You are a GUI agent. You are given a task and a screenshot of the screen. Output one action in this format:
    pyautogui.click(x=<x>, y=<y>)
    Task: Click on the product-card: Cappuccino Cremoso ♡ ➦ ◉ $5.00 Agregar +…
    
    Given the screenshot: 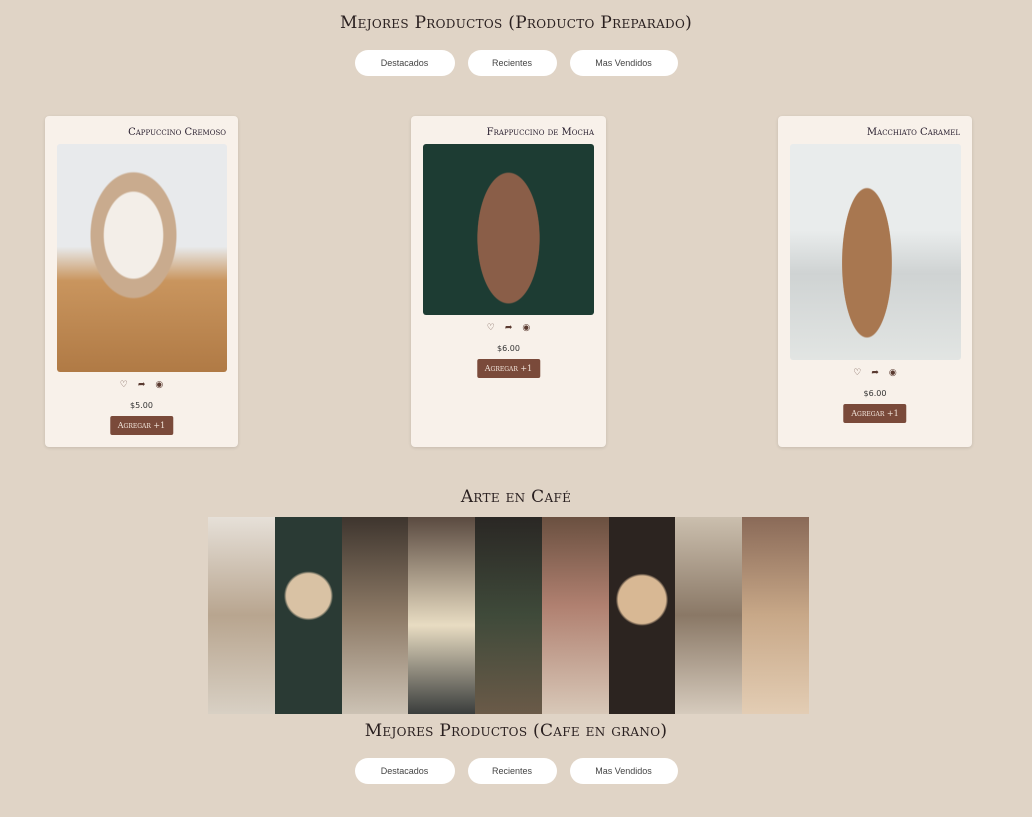 What is the action you would take?
    pyautogui.click(x=141, y=281)
    